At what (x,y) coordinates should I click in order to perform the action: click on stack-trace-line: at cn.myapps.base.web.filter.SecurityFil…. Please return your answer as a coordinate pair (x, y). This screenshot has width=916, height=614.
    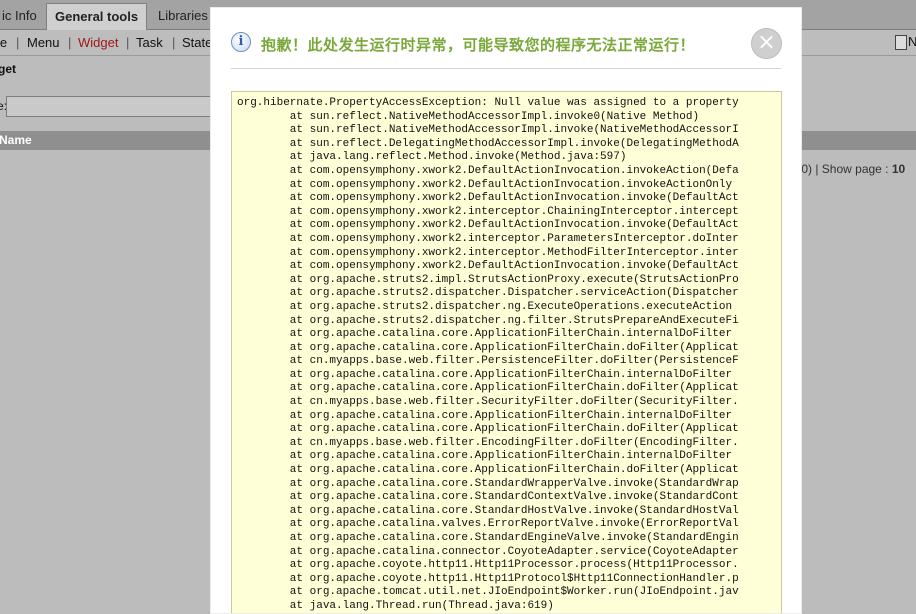
    Looking at the image, I should click on (514, 402).